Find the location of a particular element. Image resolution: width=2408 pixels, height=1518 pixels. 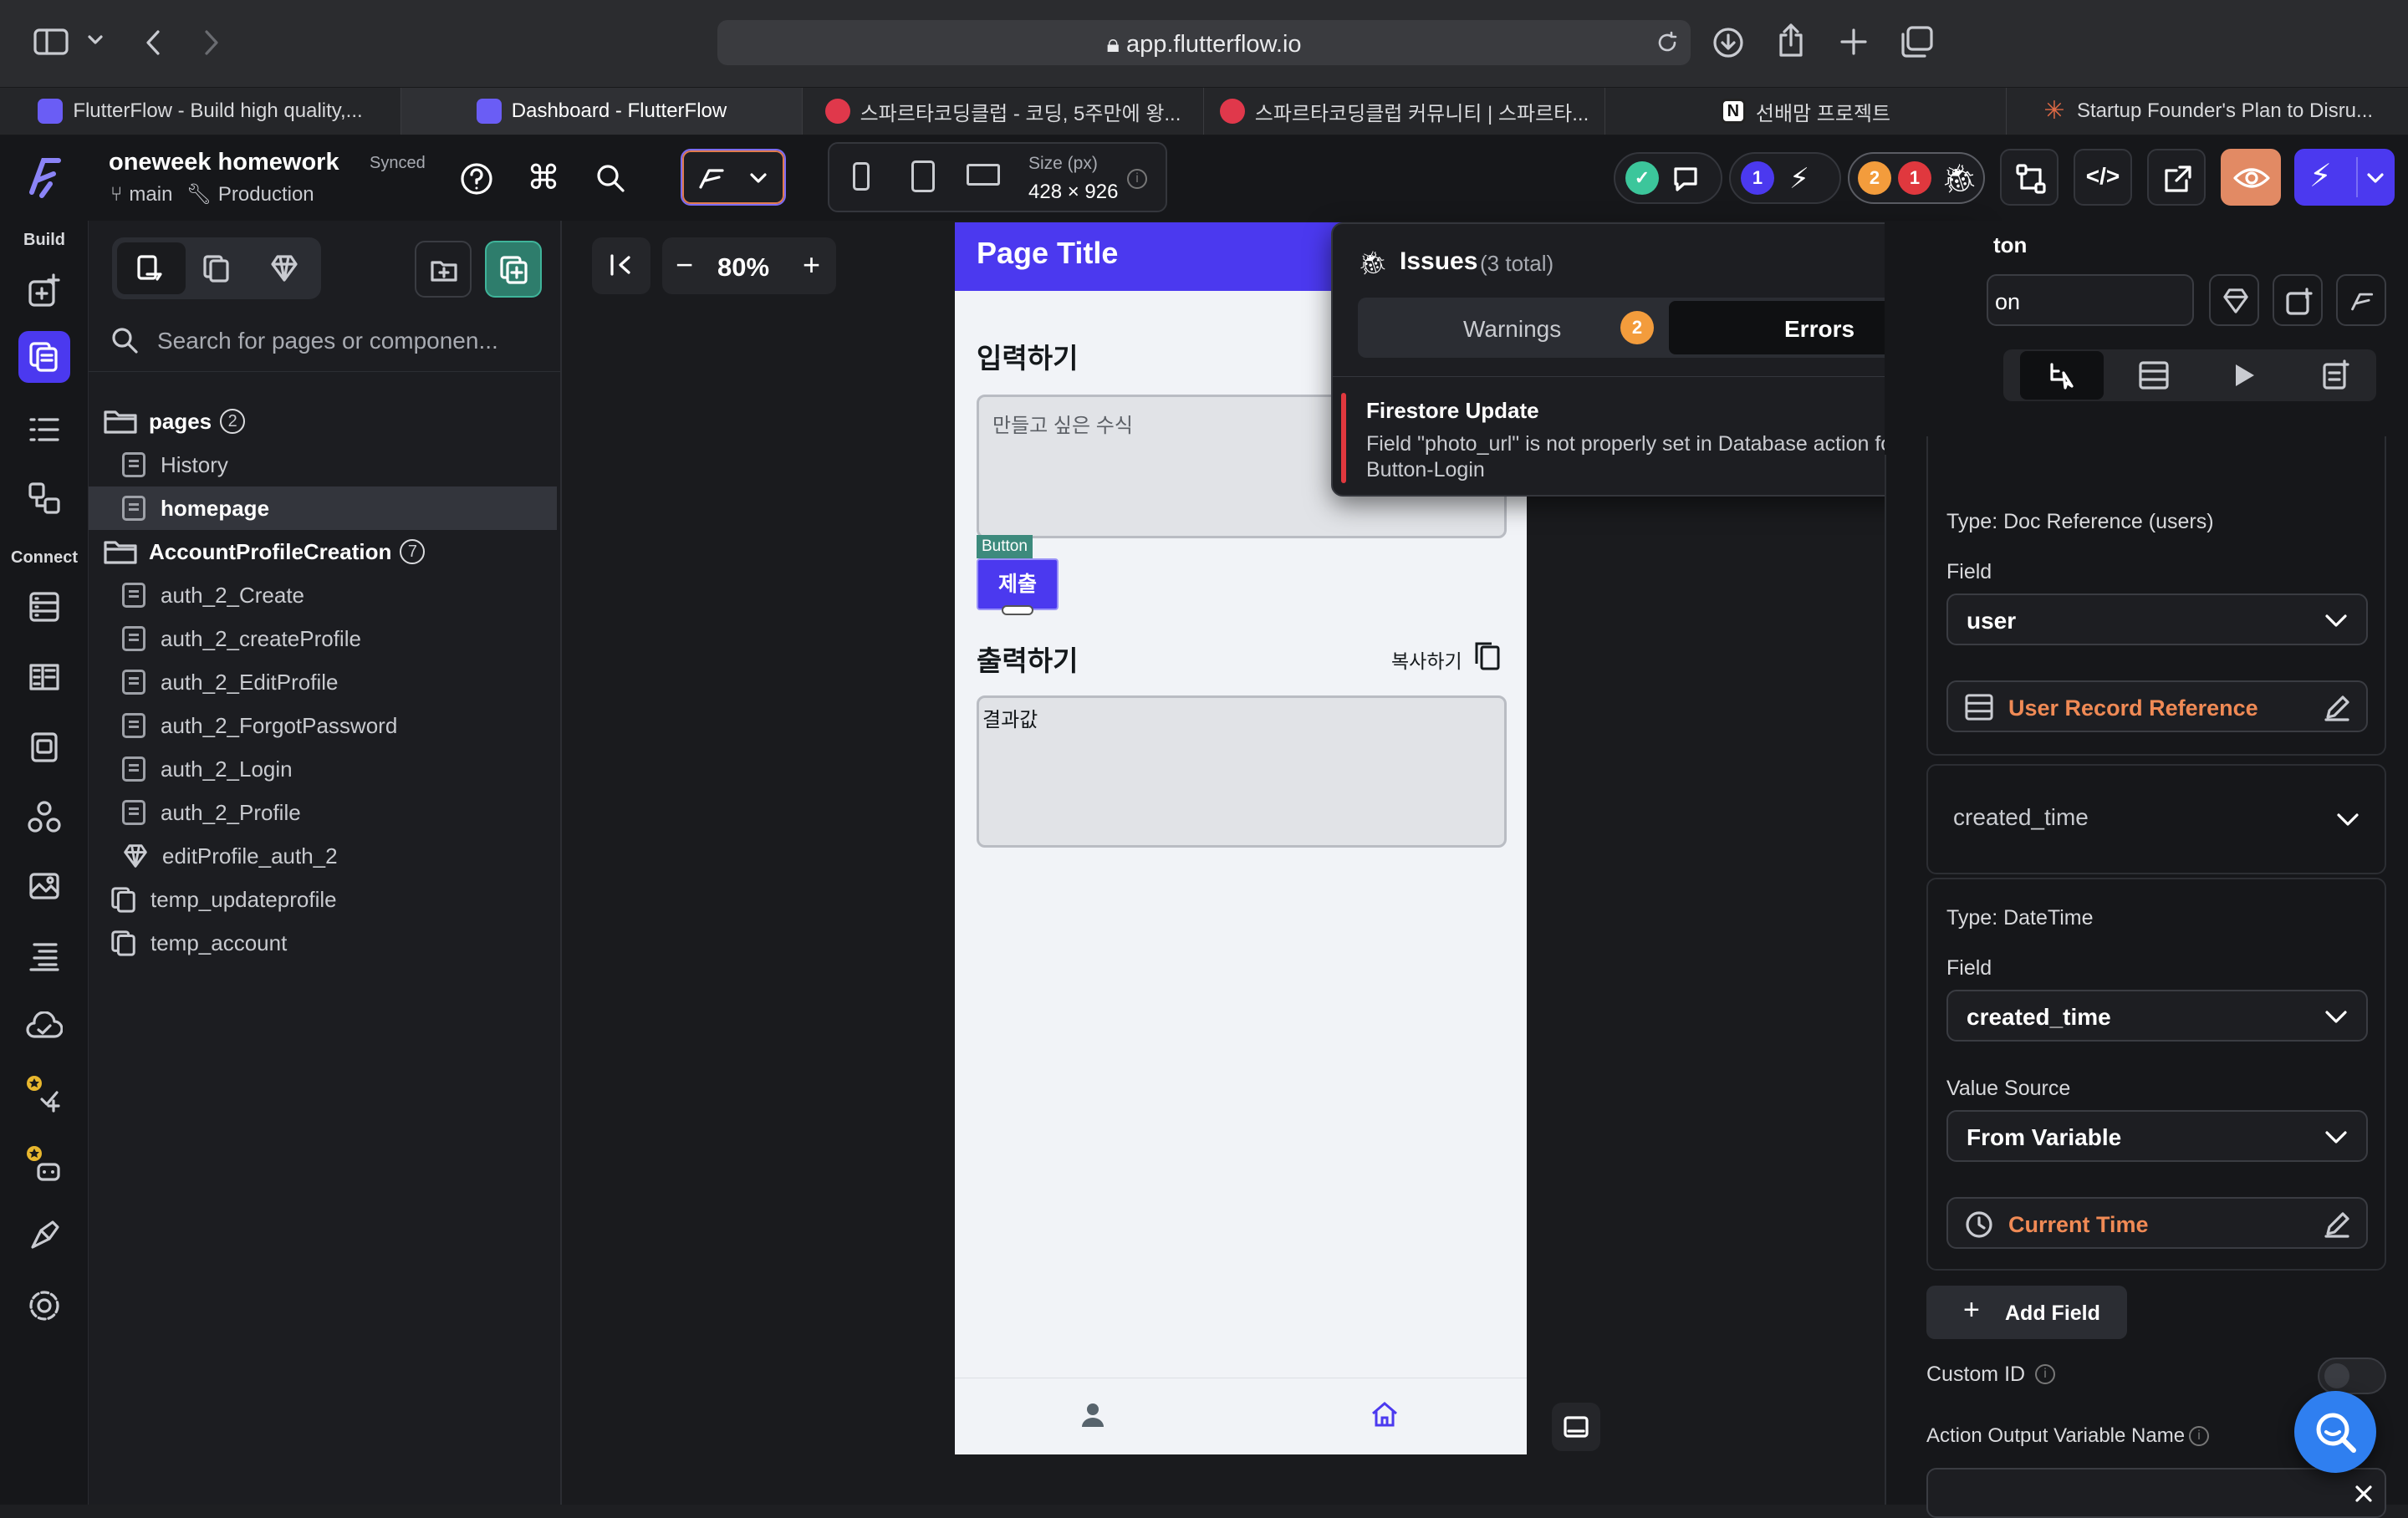

component-item-edit-profile: editProfile_auth_2 is located at coordinates (323, 856).